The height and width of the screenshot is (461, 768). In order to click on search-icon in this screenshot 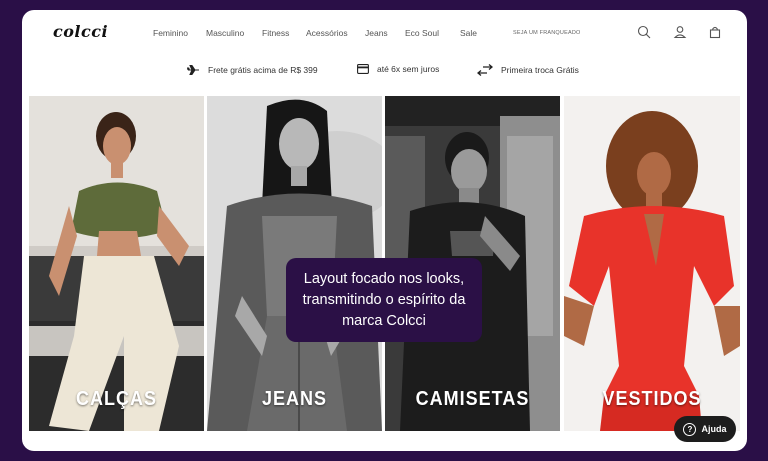, I will do `click(644, 32)`.